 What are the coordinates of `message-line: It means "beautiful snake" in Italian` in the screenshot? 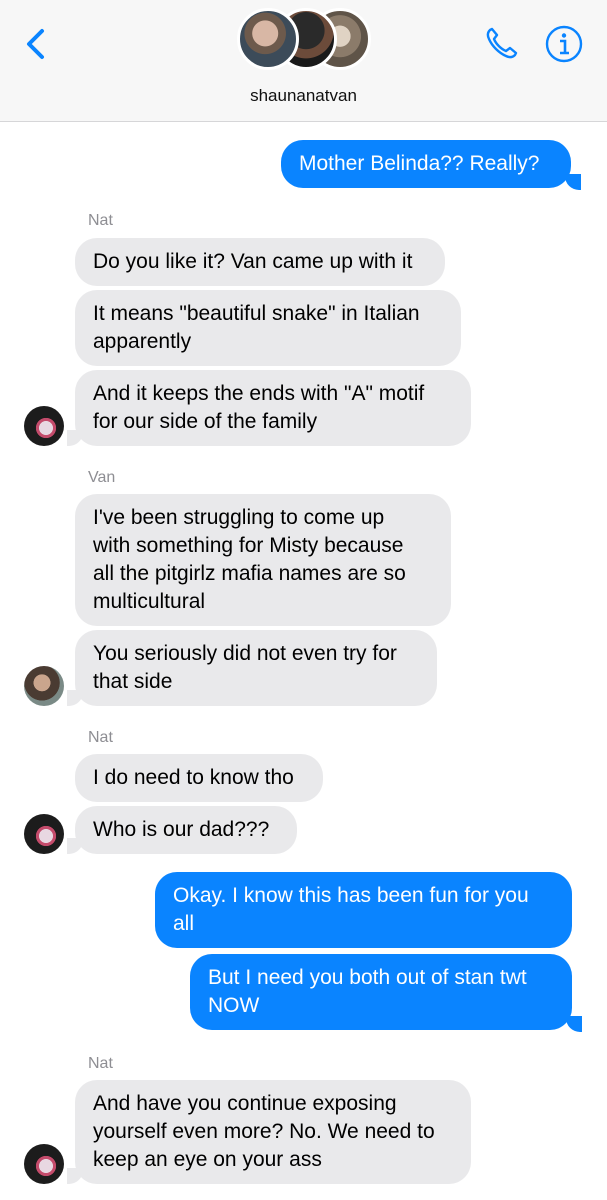 It's located at (256, 313).